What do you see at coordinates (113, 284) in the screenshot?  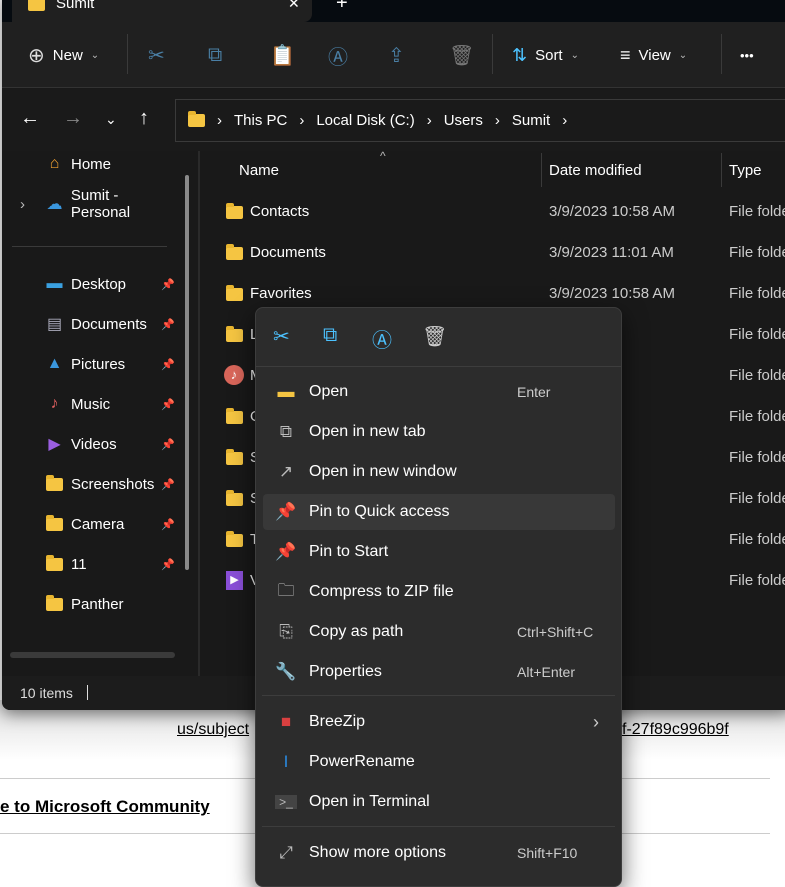 I see `sidebar-item-desktop: ▬ Desktop 📌` at bounding box center [113, 284].